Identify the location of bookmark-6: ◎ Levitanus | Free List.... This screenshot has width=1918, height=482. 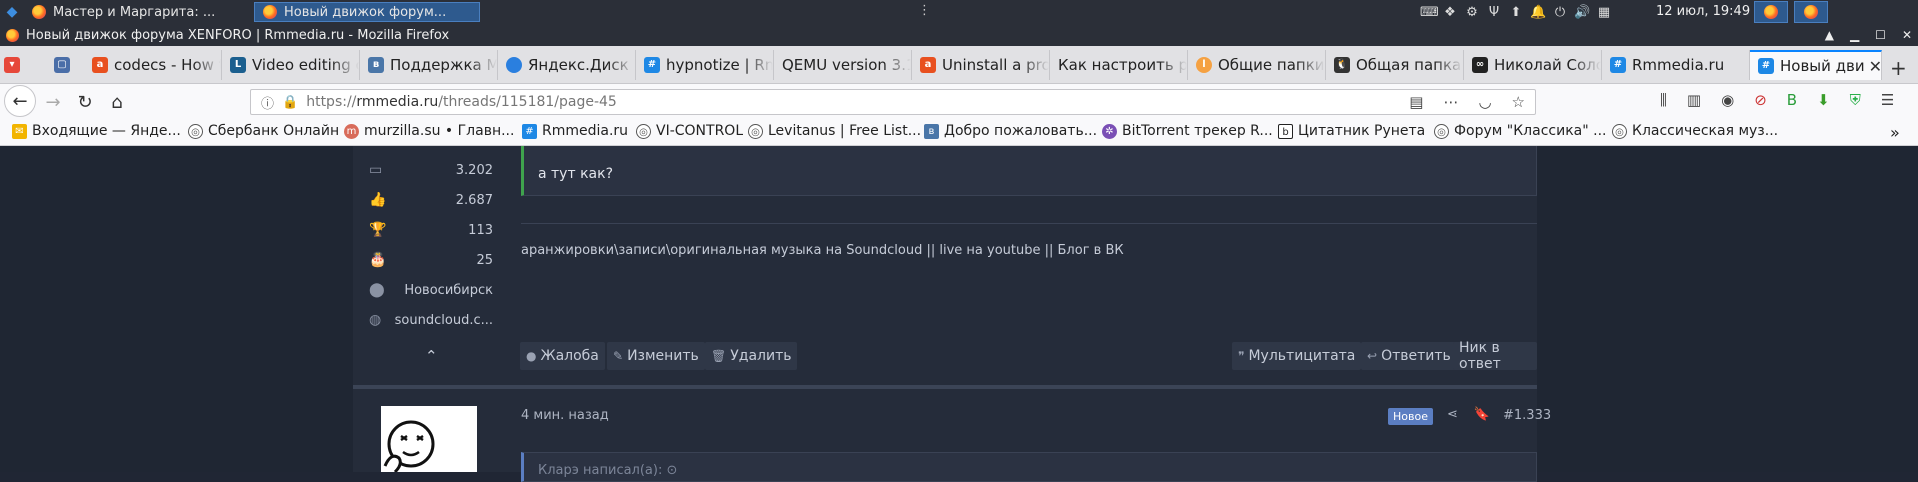
(834, 131).